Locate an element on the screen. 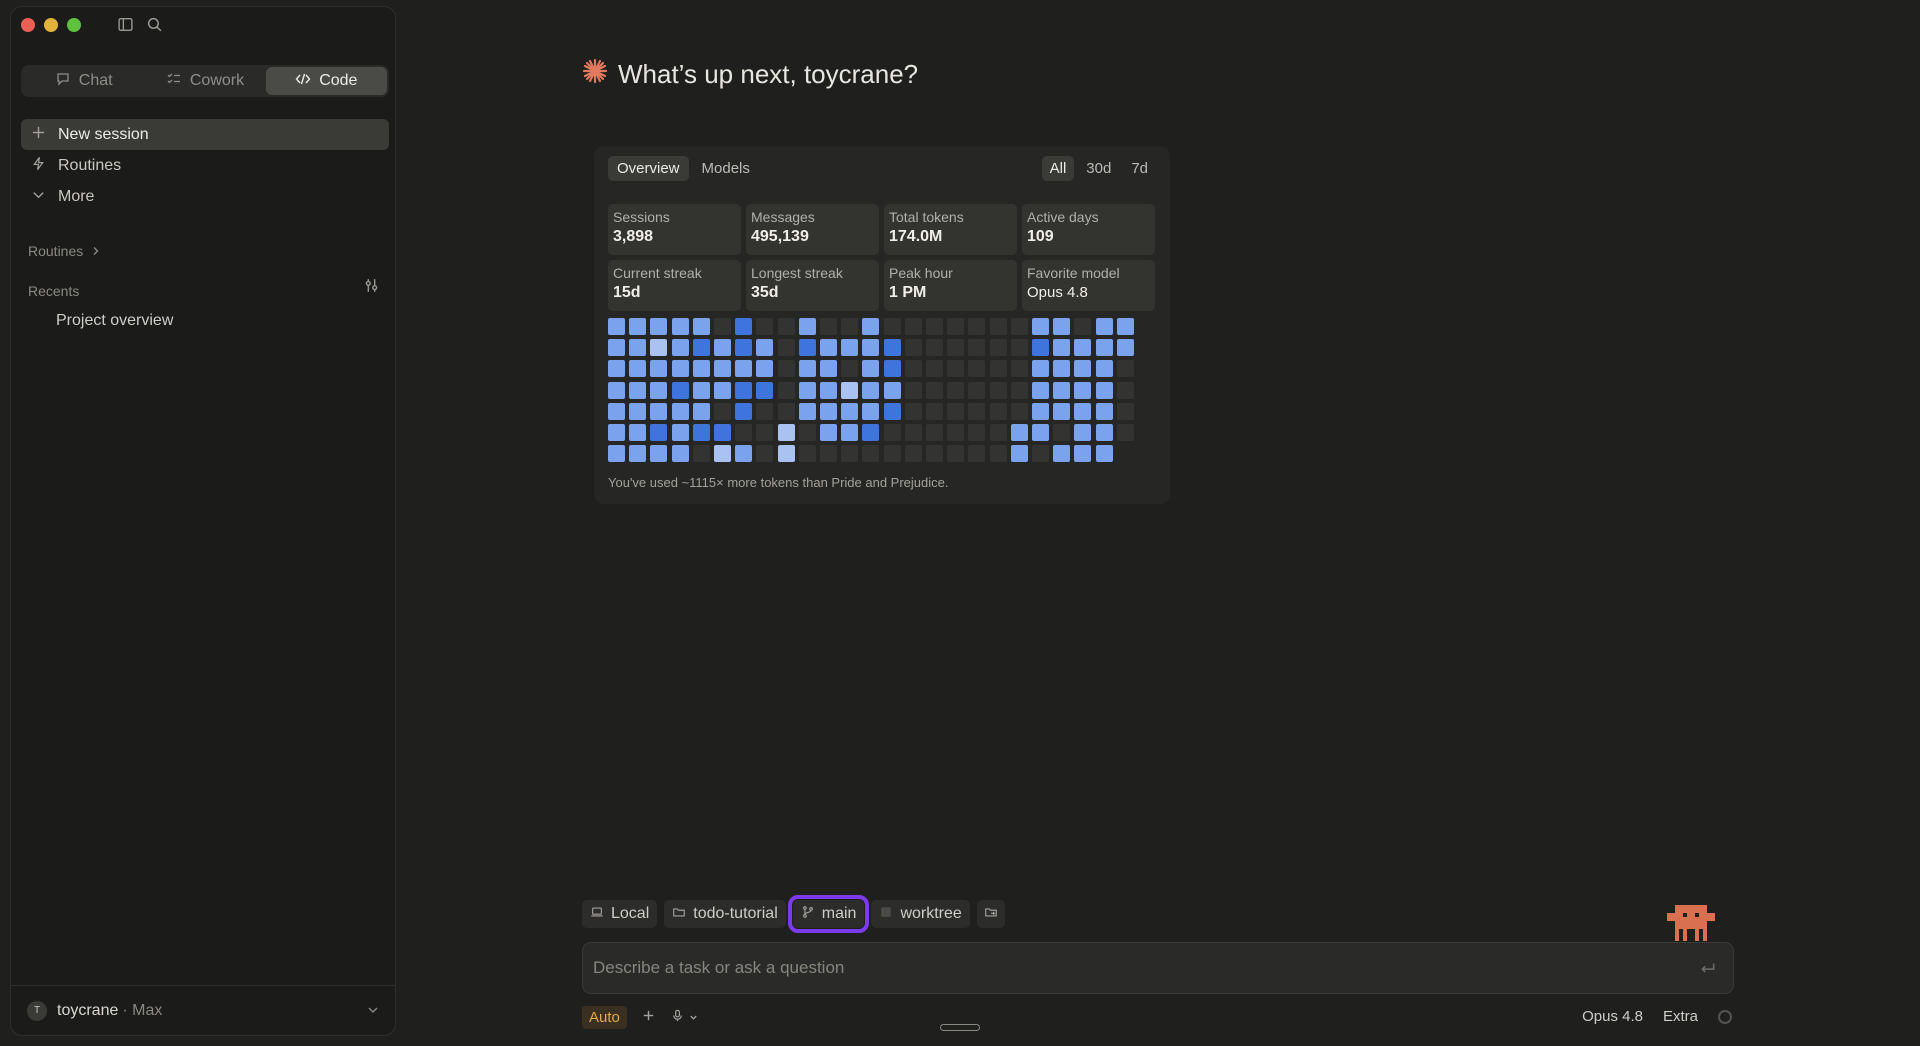  prompt-box is located at coordinates (1158, 968).